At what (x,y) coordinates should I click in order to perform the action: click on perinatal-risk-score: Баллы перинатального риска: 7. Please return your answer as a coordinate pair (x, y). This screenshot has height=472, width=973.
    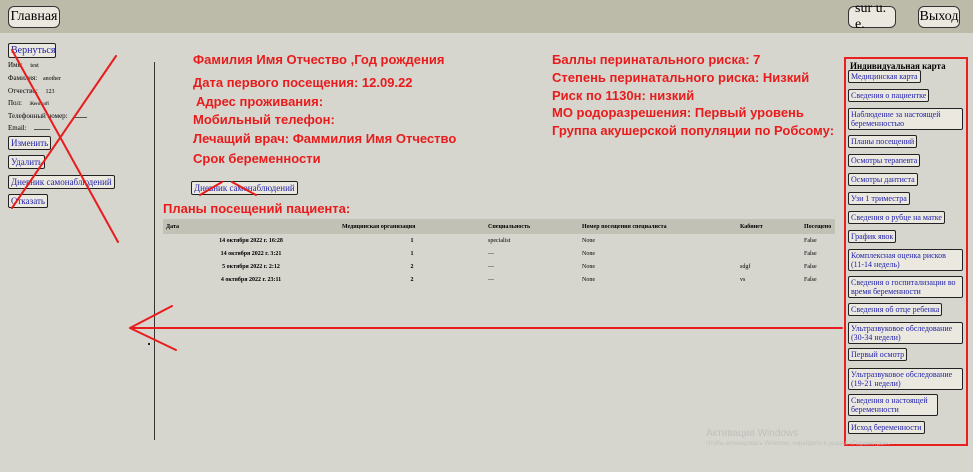
    Looking at the image, I should click on (656, 59).